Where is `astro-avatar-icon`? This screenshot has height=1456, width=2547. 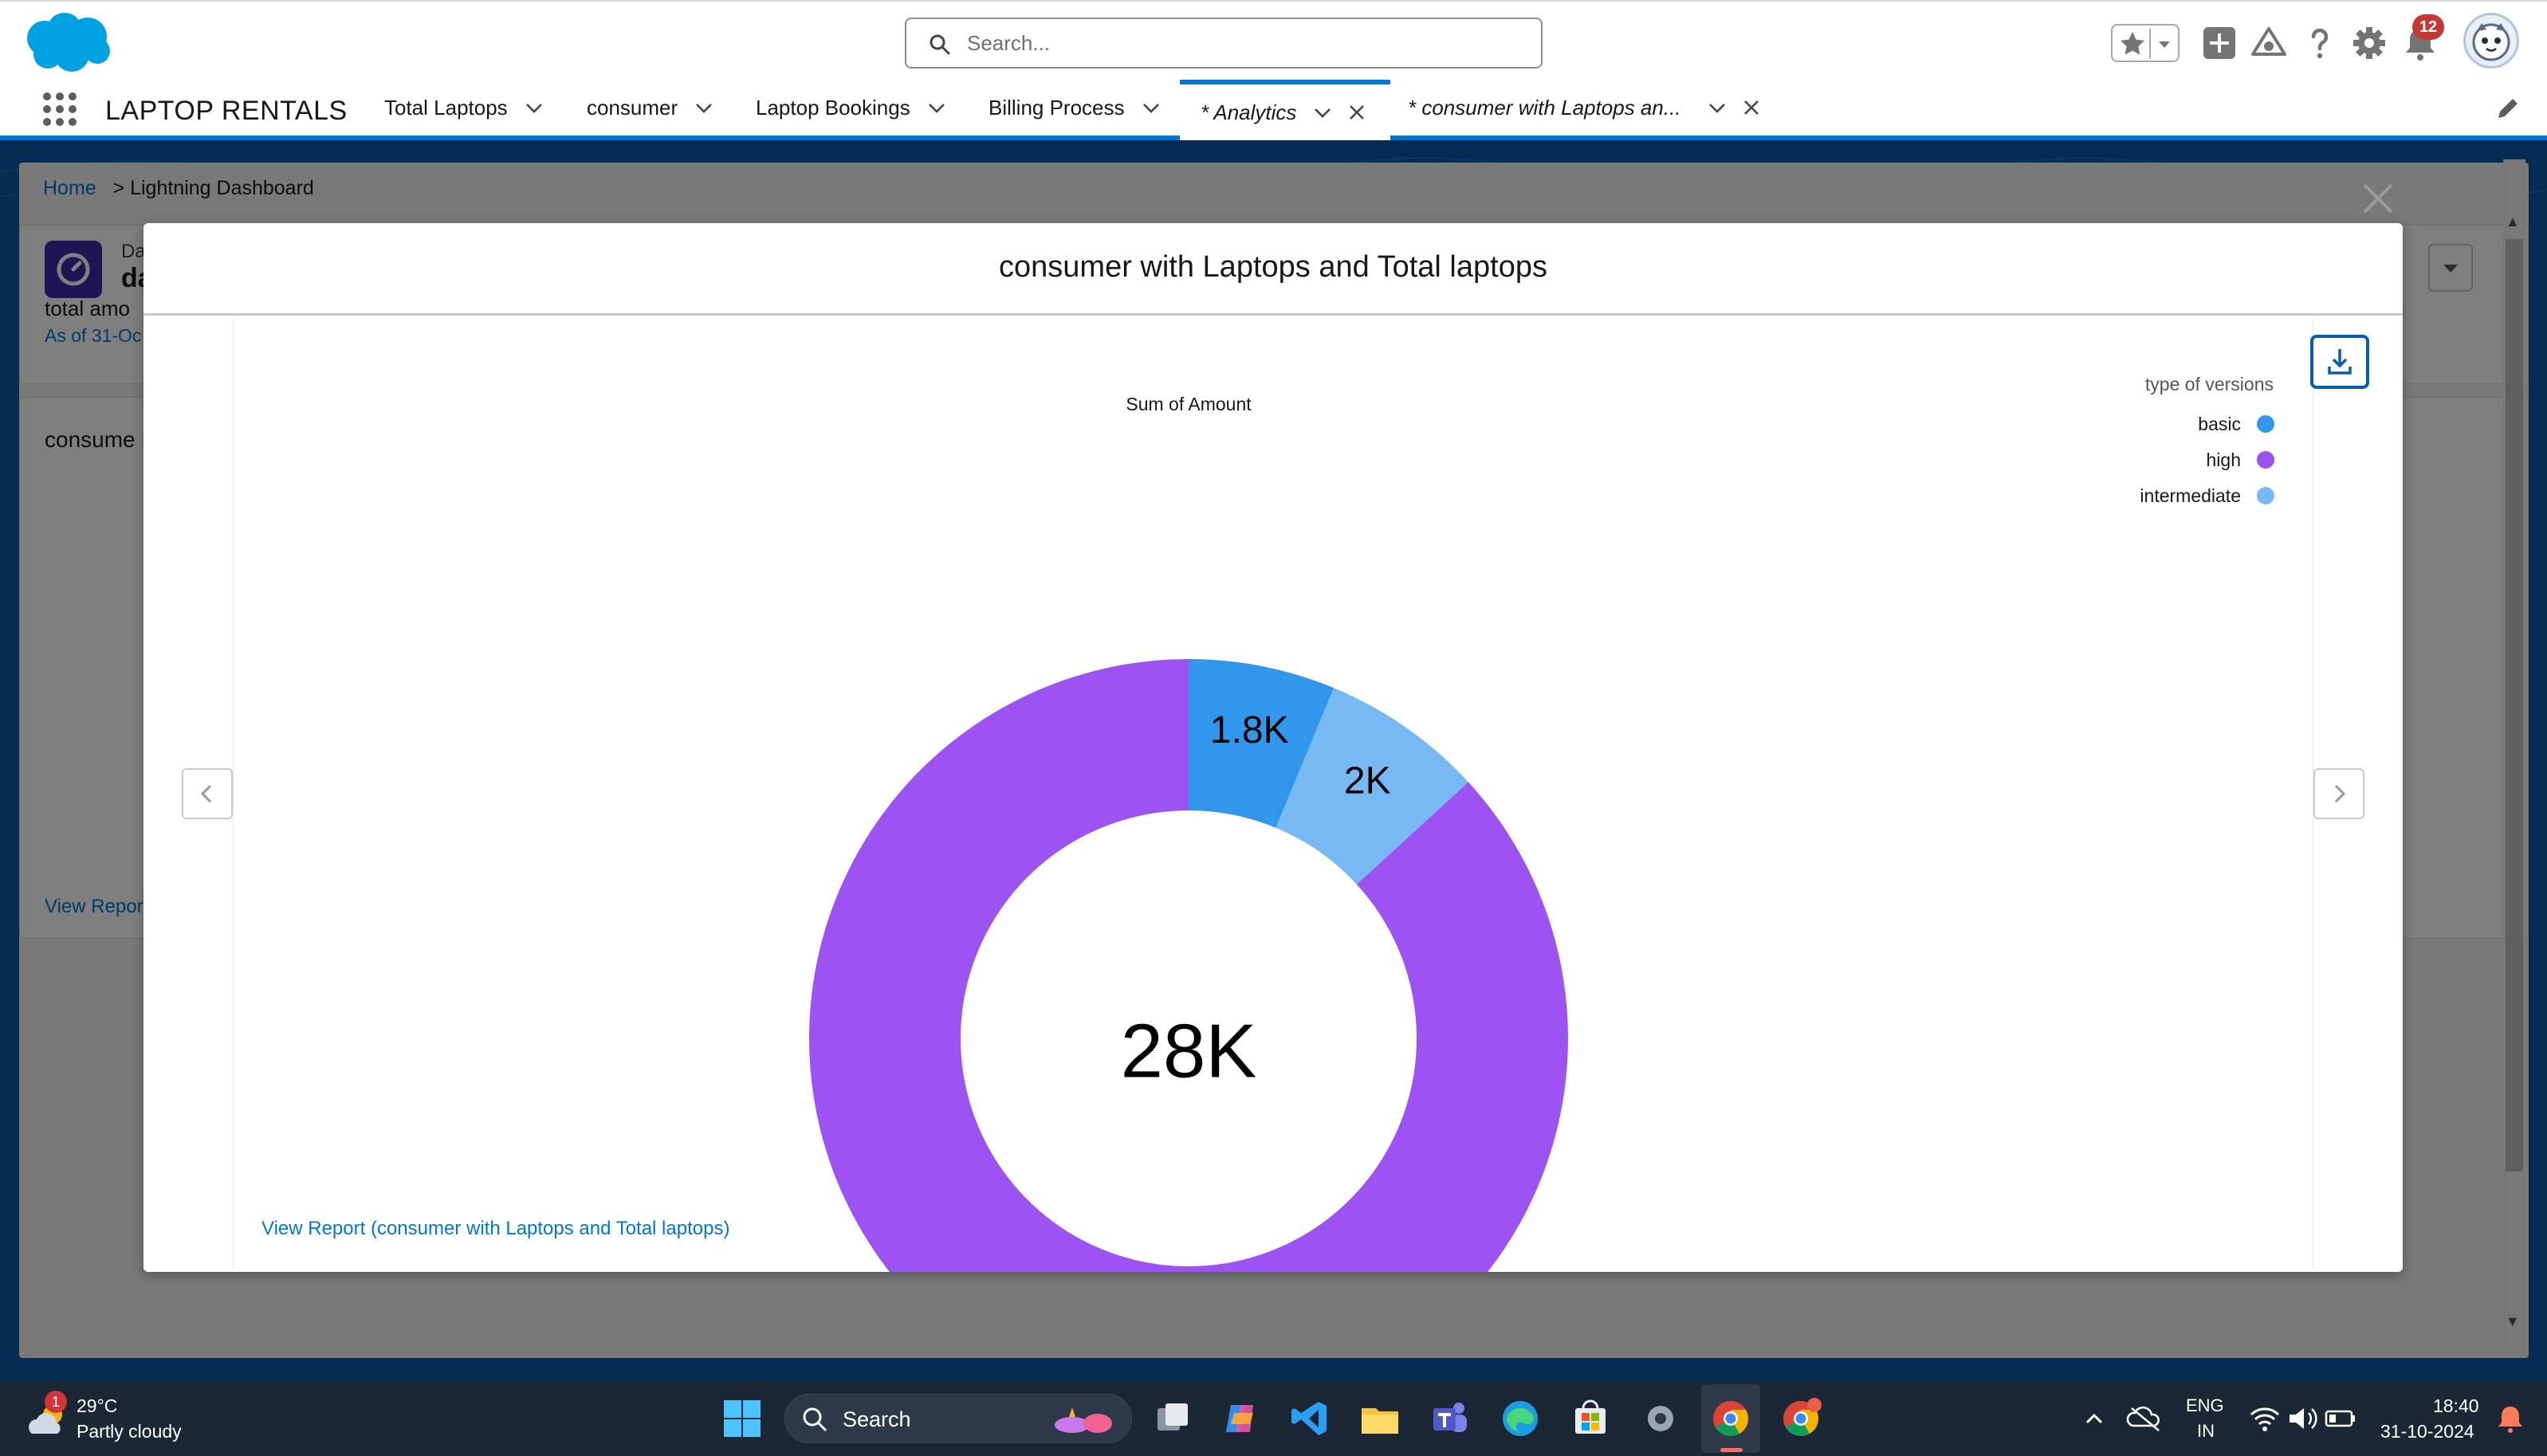 astro-avatar-icon is located at coordinates (2491, 42).